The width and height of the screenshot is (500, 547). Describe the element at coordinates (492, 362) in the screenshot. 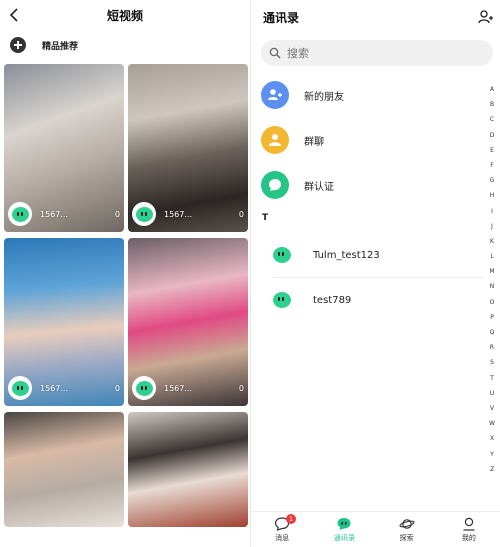

I see `alpha-letter: S` at that location.